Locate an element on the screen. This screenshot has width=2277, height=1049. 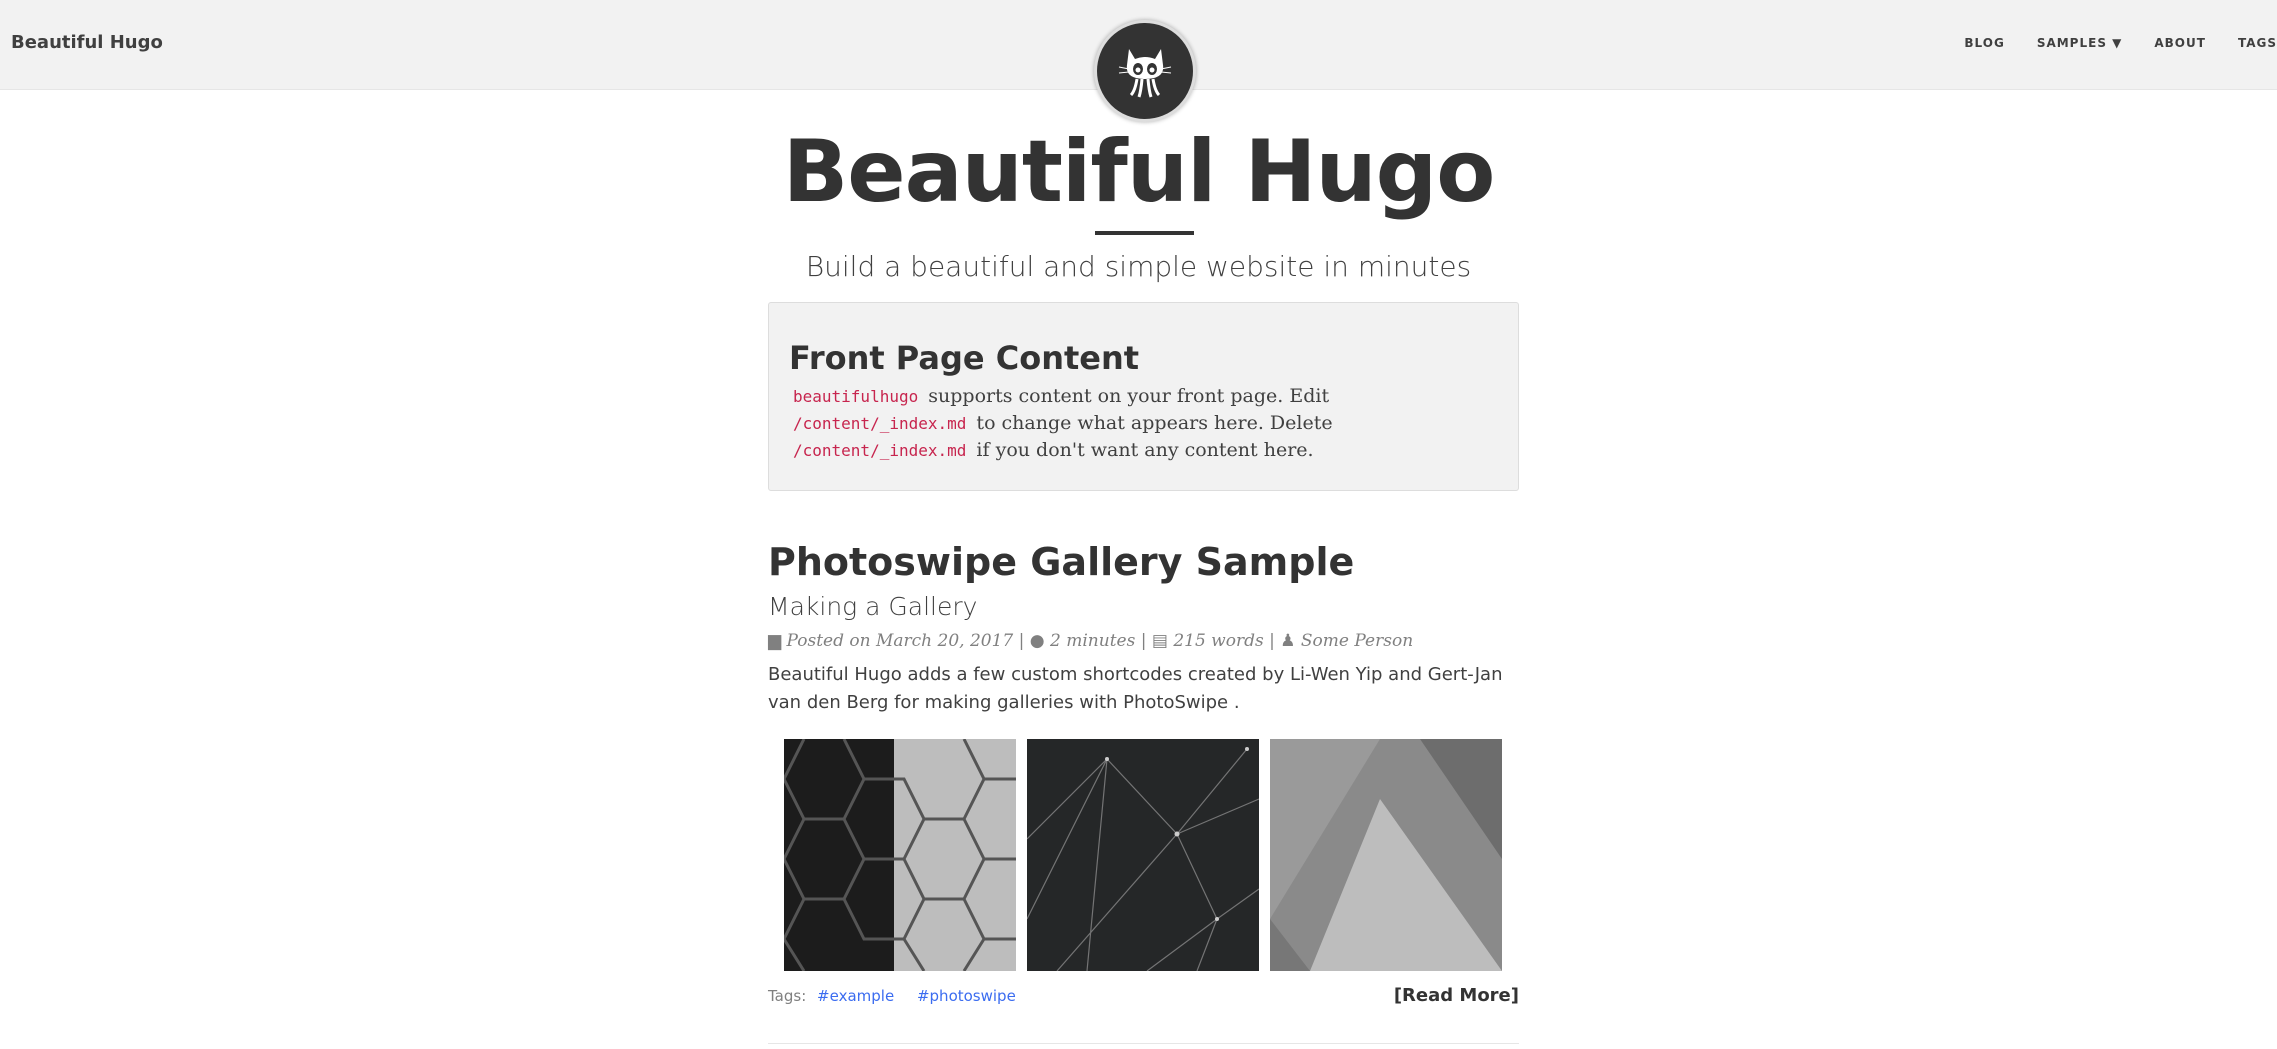
brand-link: Beautiful Hugo is located at coordinates (87, 42).